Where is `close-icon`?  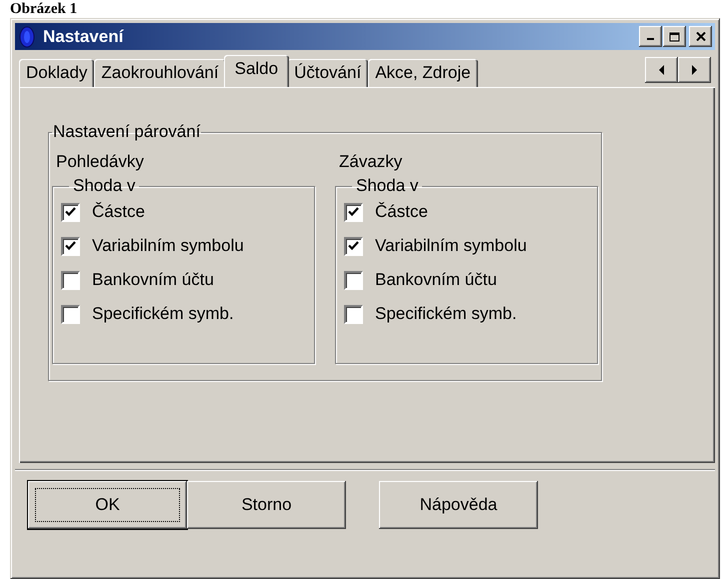 close-icon is located at coordinates (701, 36).